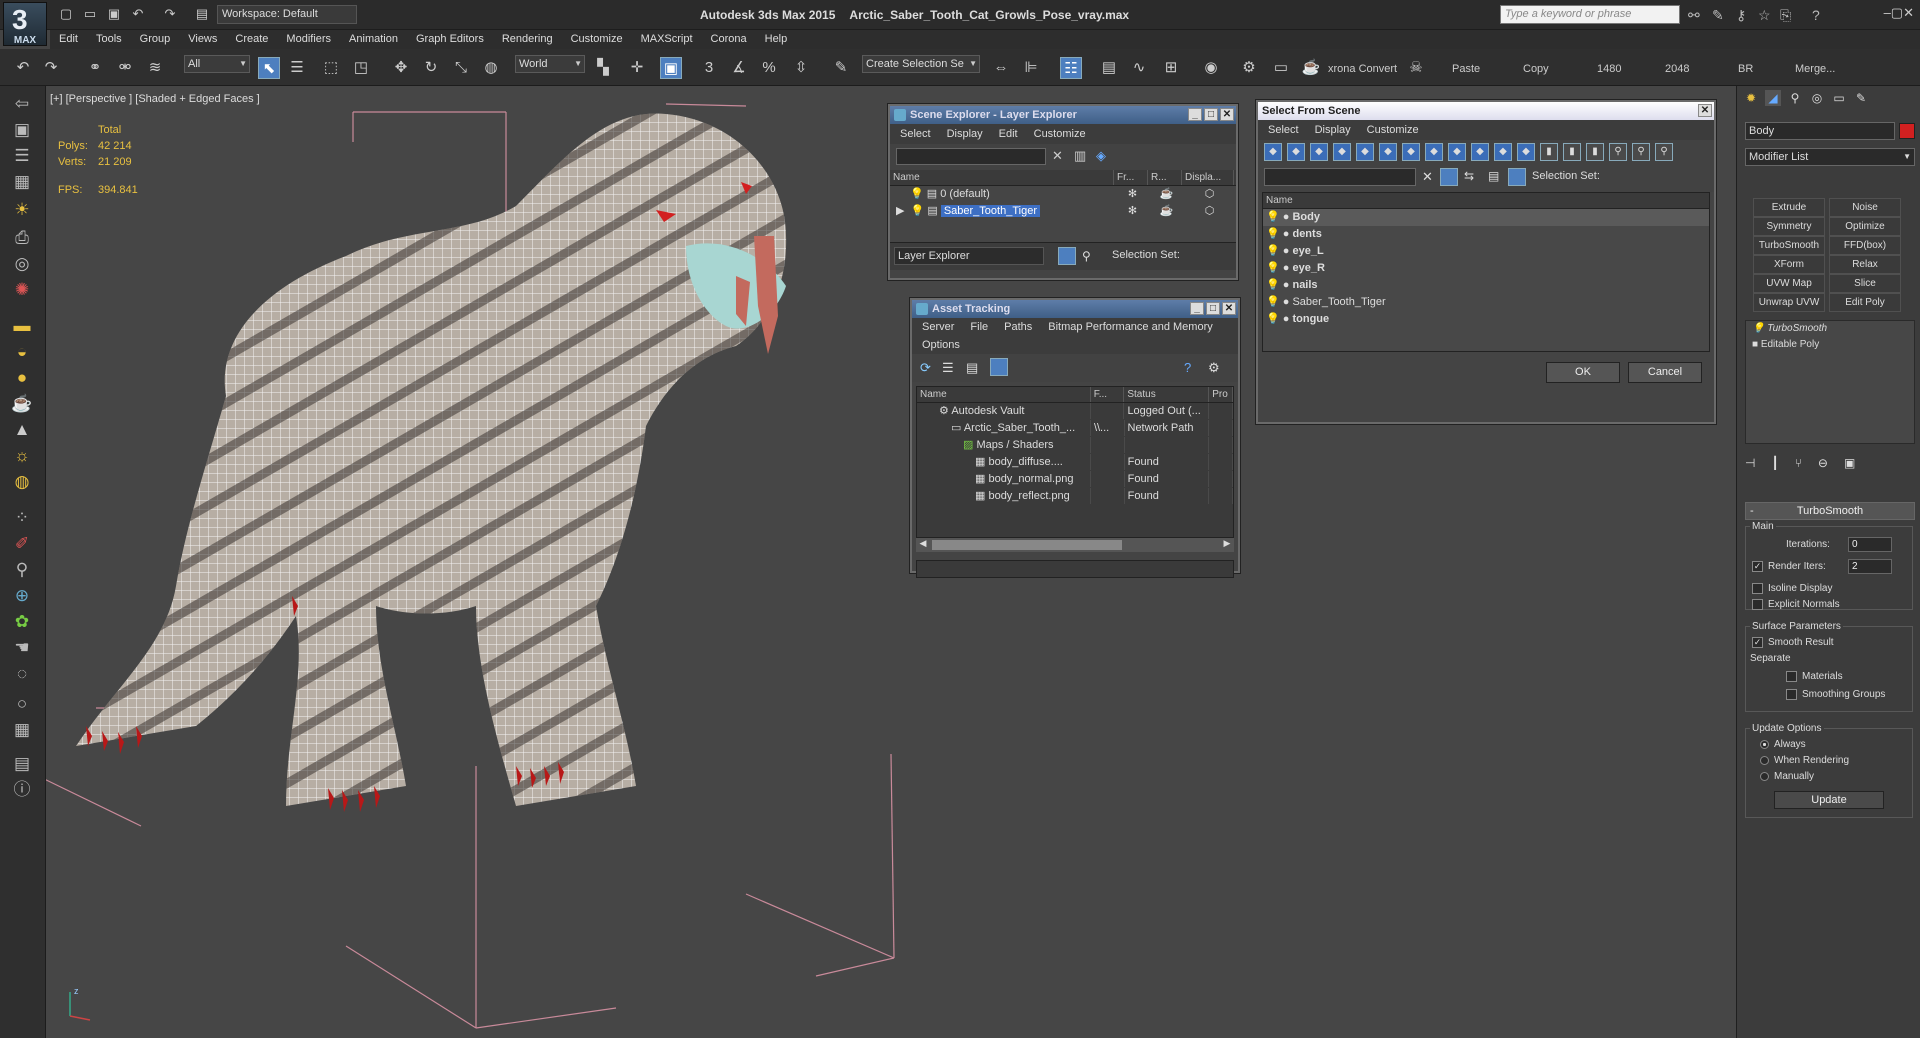 The width and height of the screenshot is (1920, 1038). I want to click on smoothing-groups-checkbox, so click(1791, 694).